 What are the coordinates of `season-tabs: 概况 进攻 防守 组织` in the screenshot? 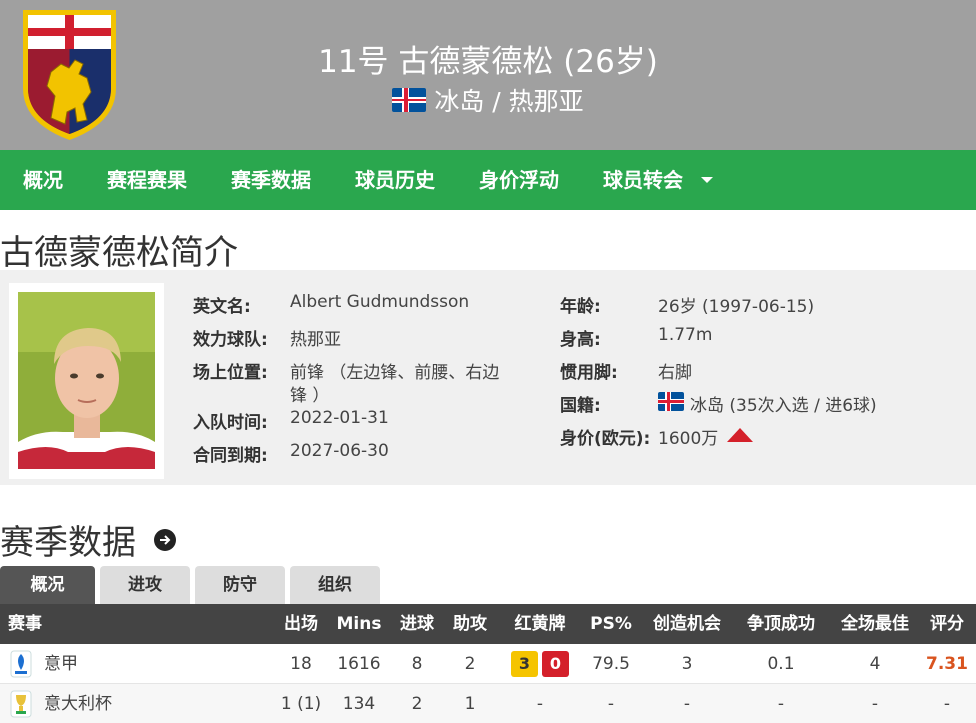 It's located at (190, 585).